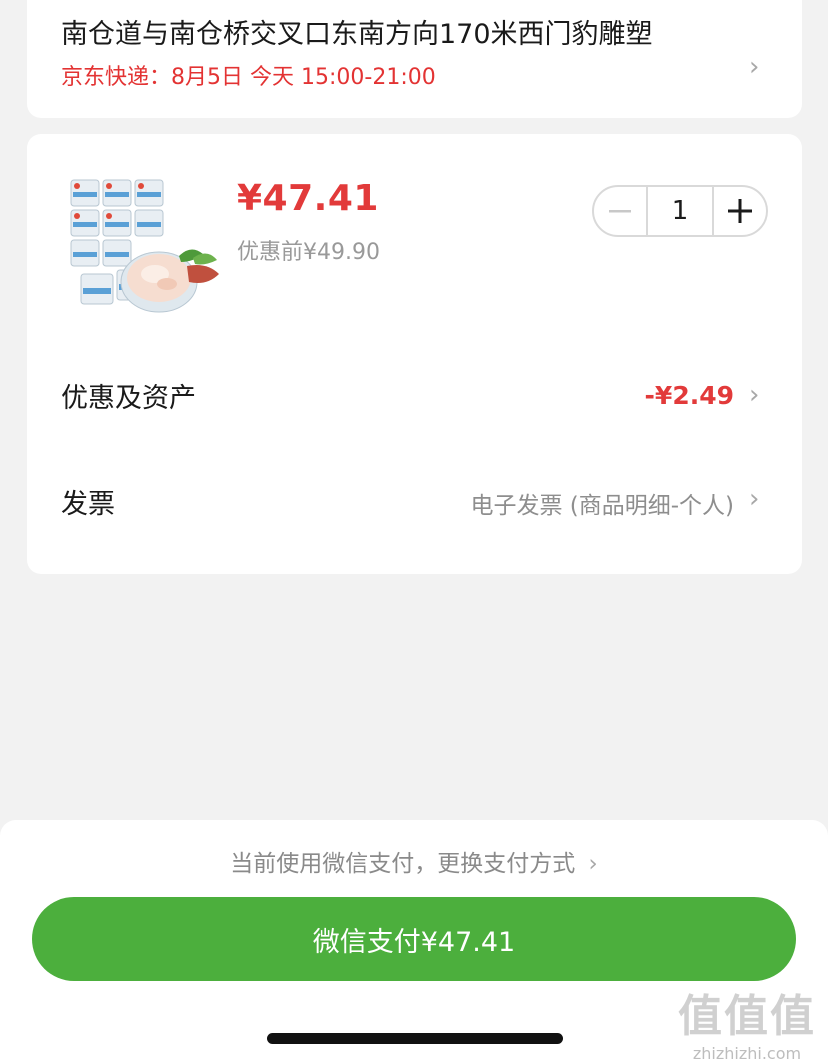  I want to click on payment-method-text: 当前使用微信支付，更换支付方式, so click(403, 864).